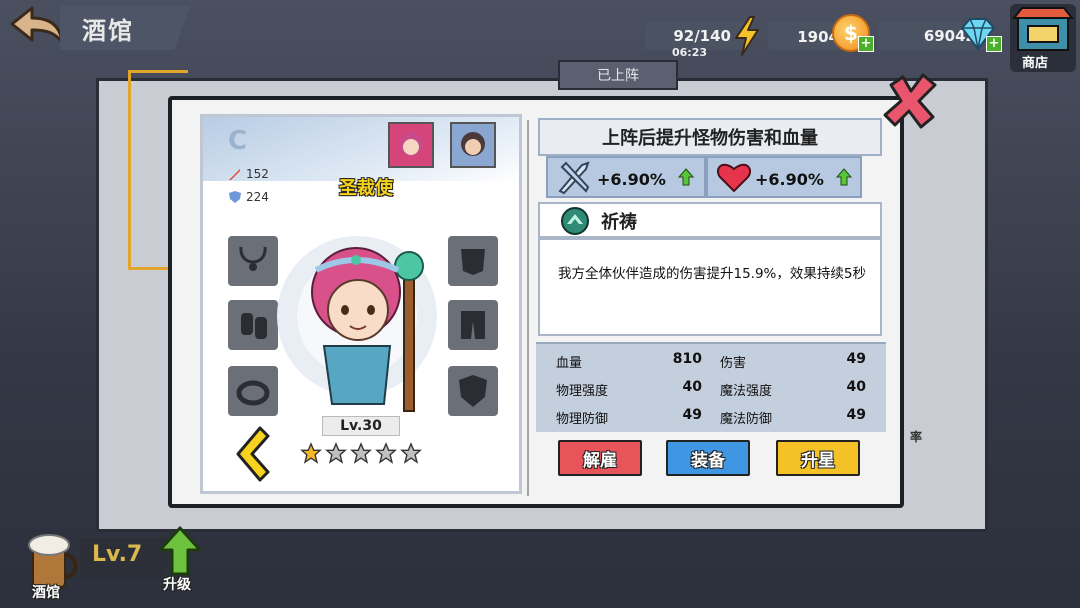 The width and height of the screenshot is (1080, 608). I want to click on top-bar: 酒馆 92/140 06:23 1904万 $ + 69042 + 商店, so click(540, 36).